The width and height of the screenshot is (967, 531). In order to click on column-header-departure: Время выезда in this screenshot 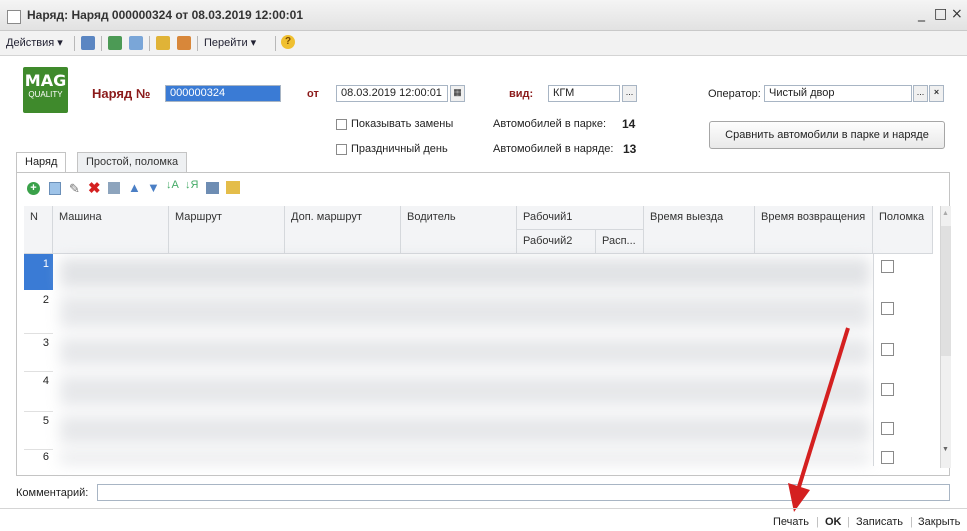, I will do `click(699, 230)`.